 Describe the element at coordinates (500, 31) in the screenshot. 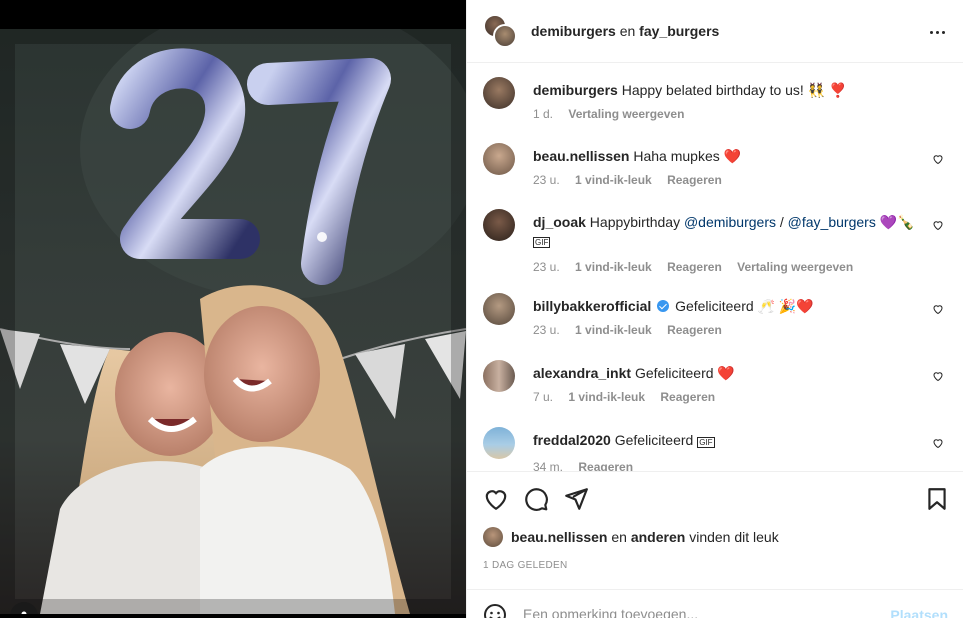

I see `dual-avatar` at that location.